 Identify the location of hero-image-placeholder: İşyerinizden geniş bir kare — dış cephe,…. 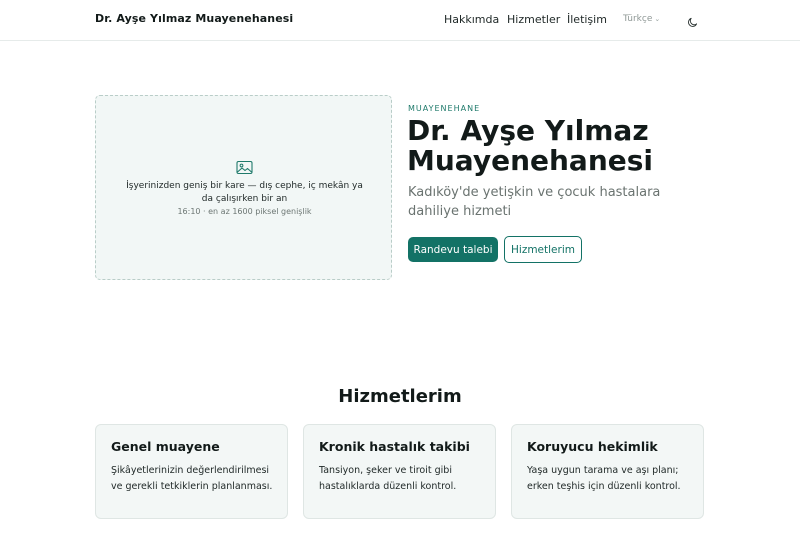
(243, 187).